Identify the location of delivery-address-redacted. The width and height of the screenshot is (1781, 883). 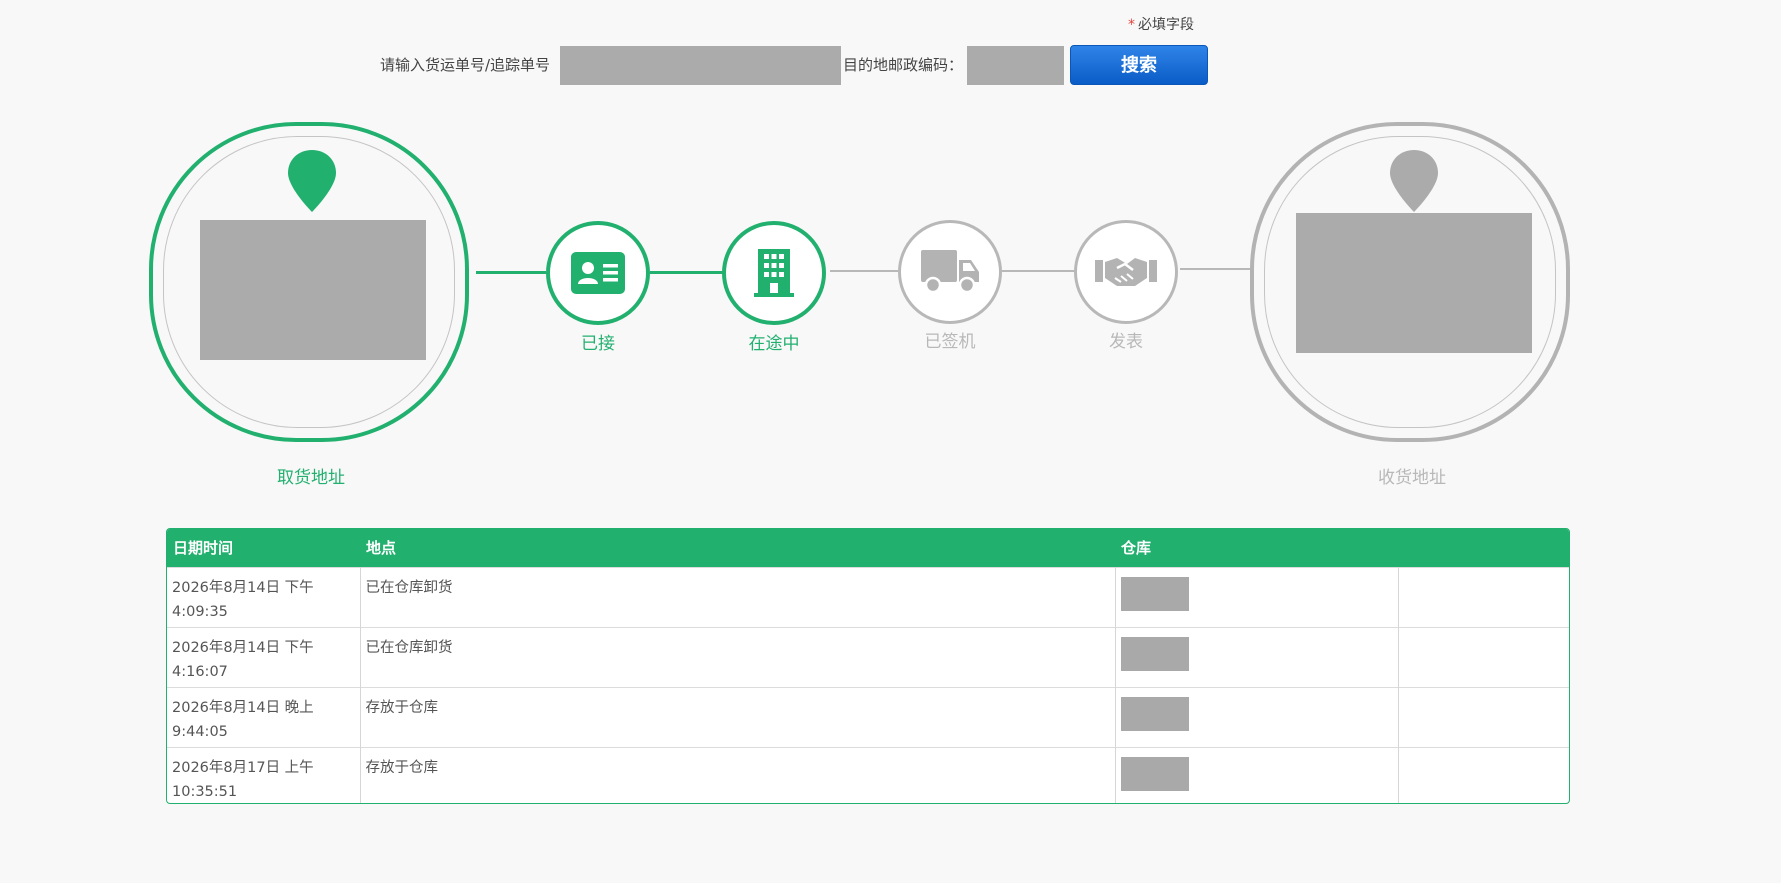
(1414, 283).